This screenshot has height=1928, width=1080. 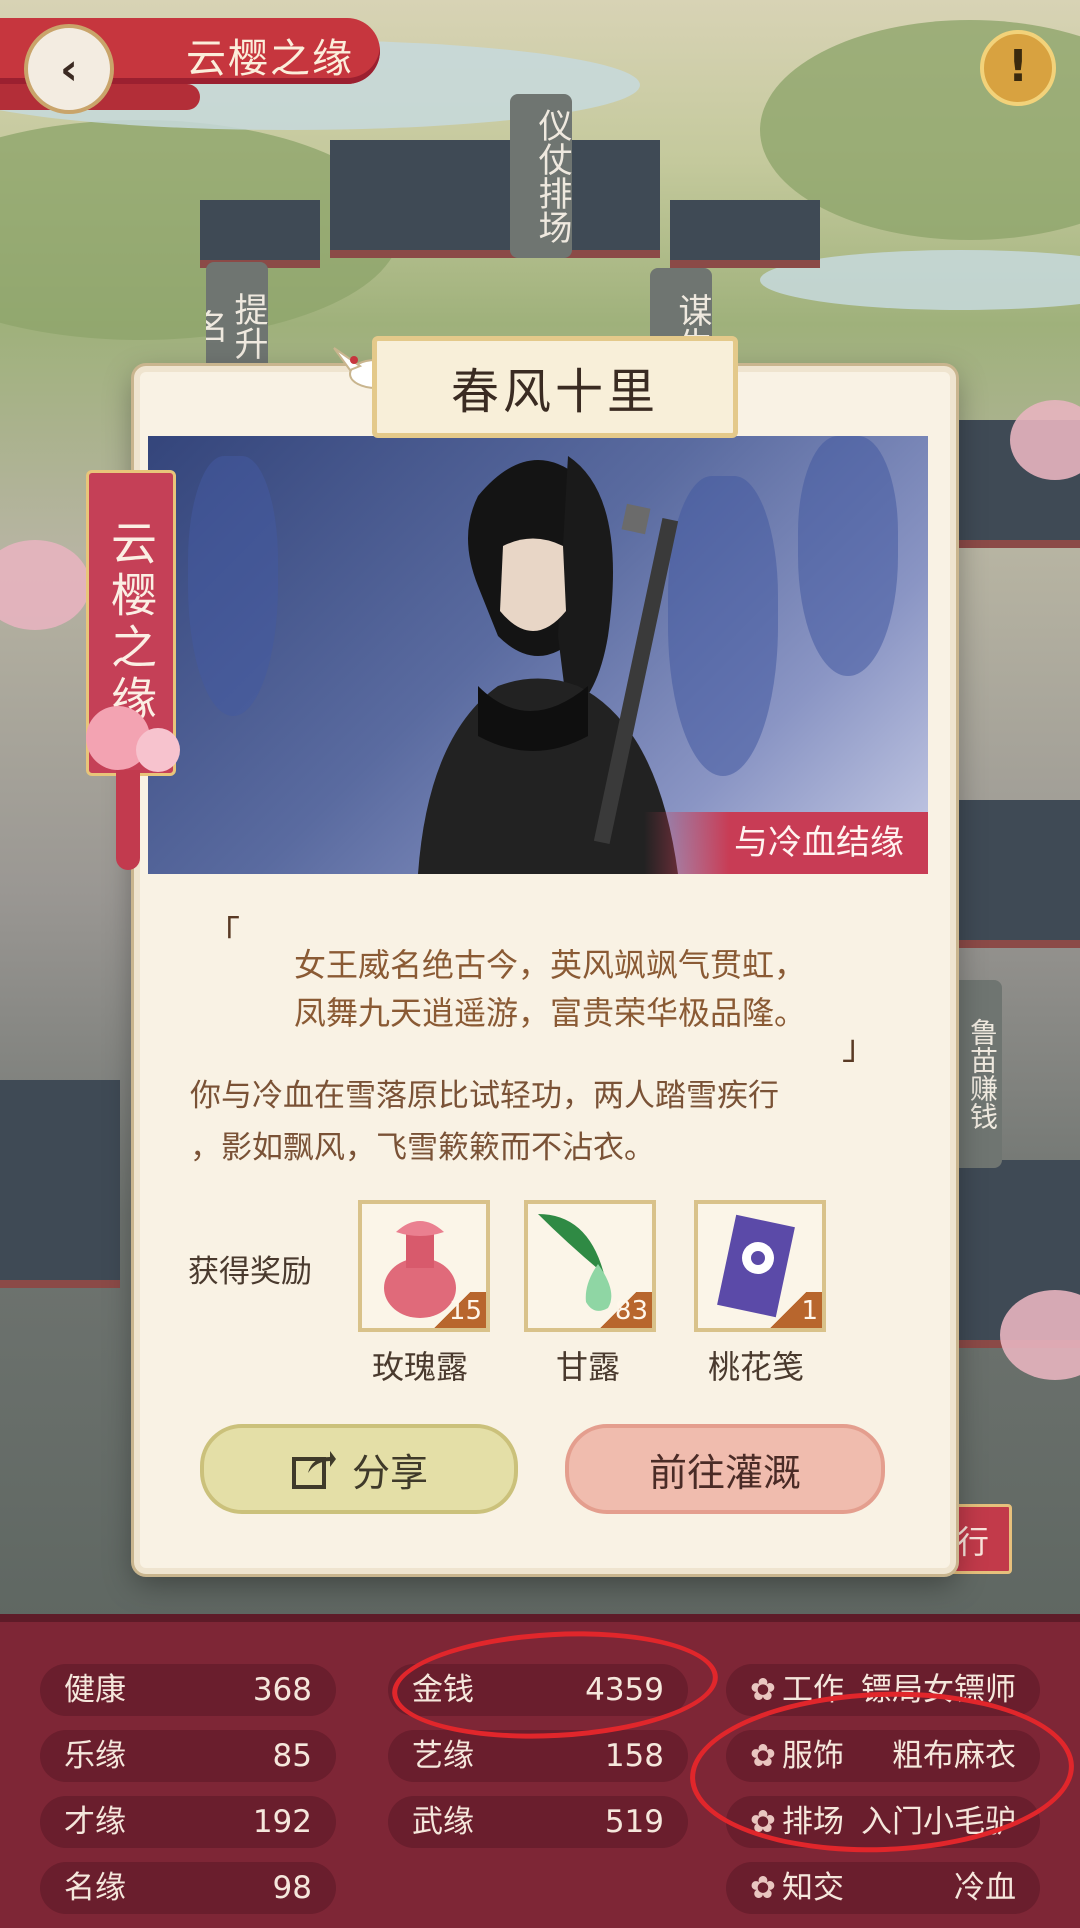 What do you see at coordinates (188, 1690) in the screenshot?
I see `stat-health: 健康 368` at bounding box center [188, 1690].